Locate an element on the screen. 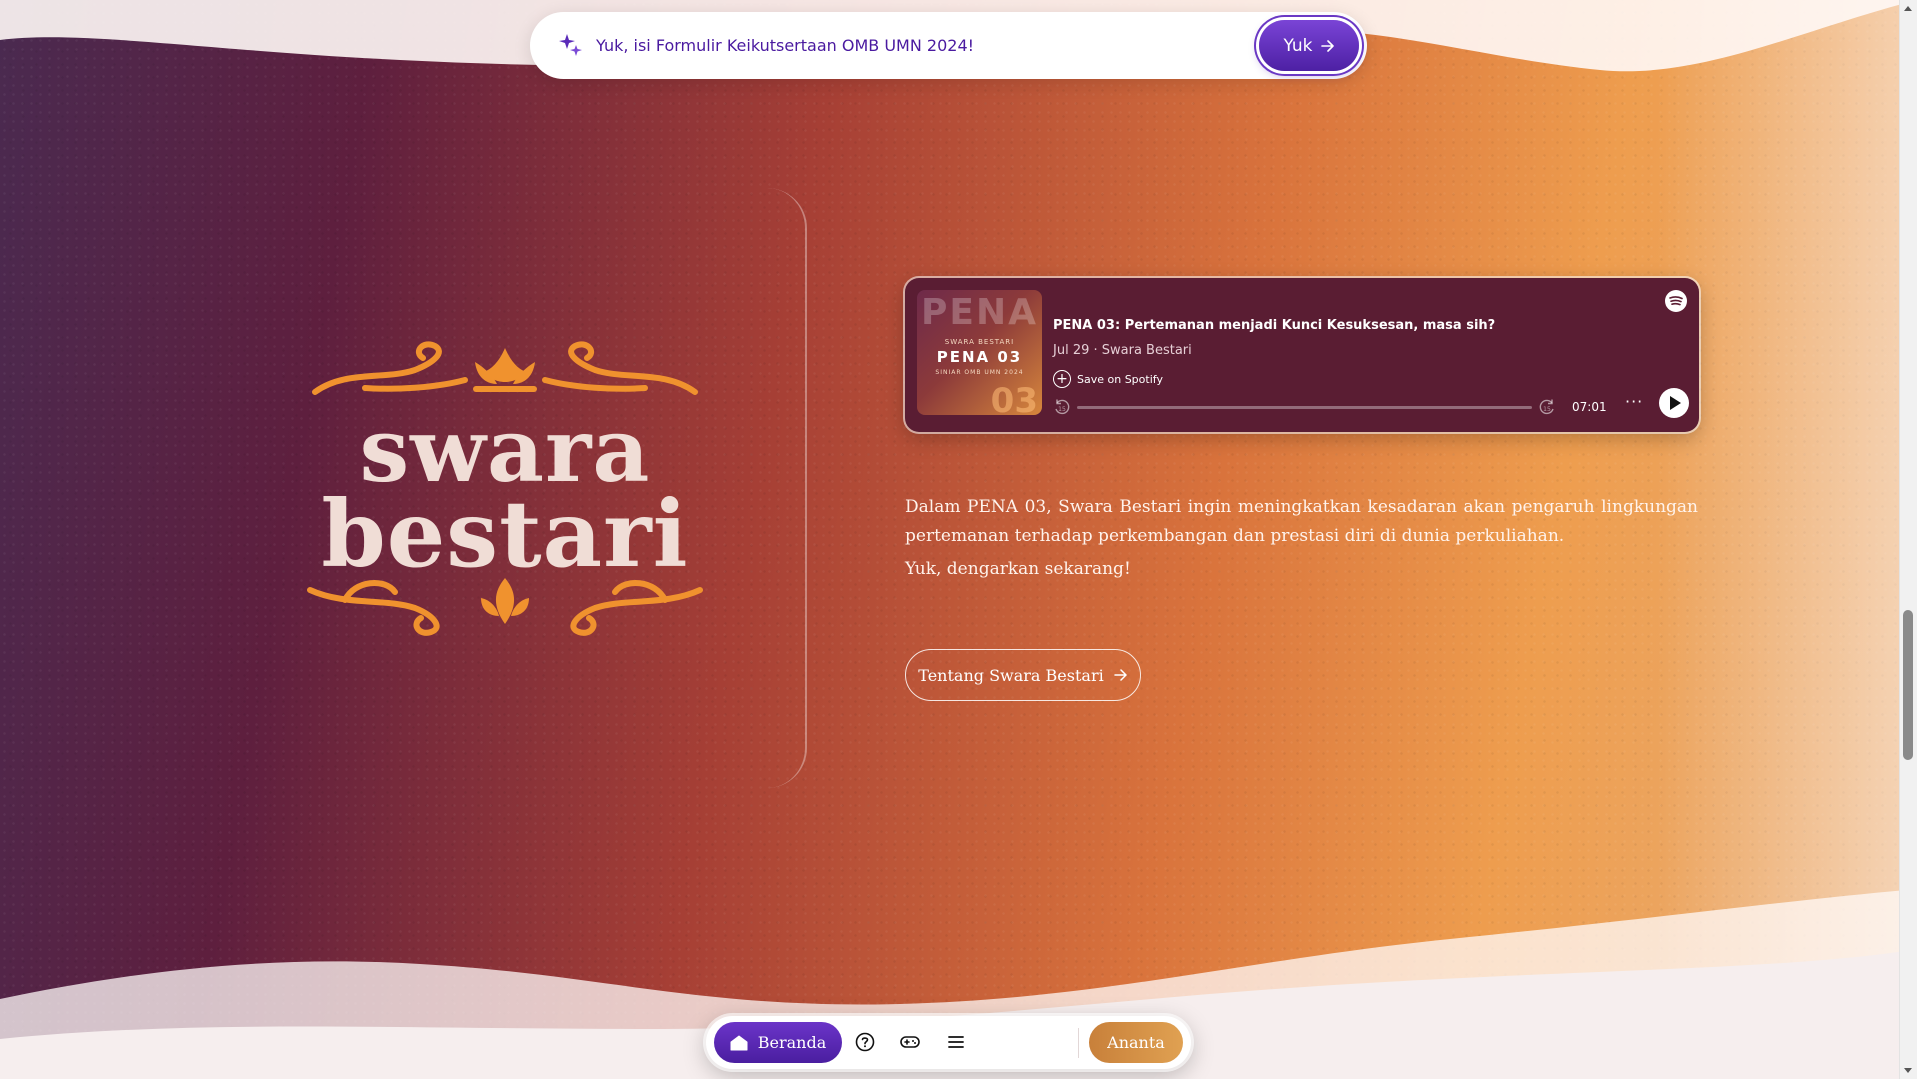 This screenshot has height=1079, width=1917. ornament-bottom is located at coordinates (505, 607).